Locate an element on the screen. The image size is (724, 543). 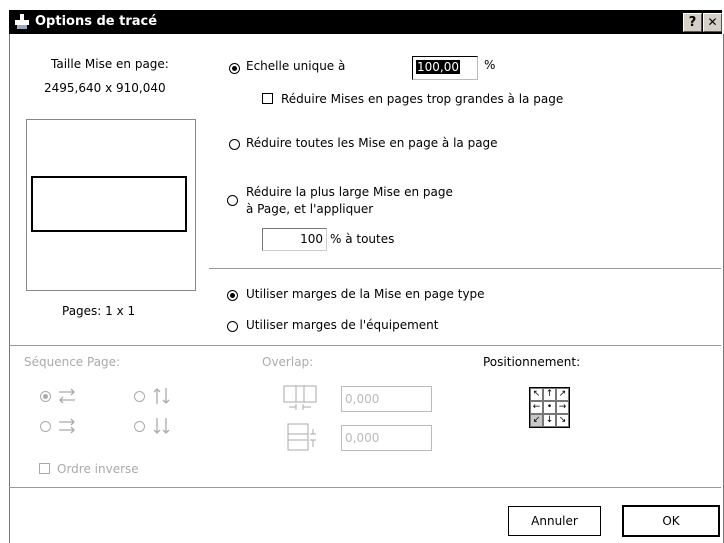
reverse-order-checkbox is located at coordinates (44, 468).